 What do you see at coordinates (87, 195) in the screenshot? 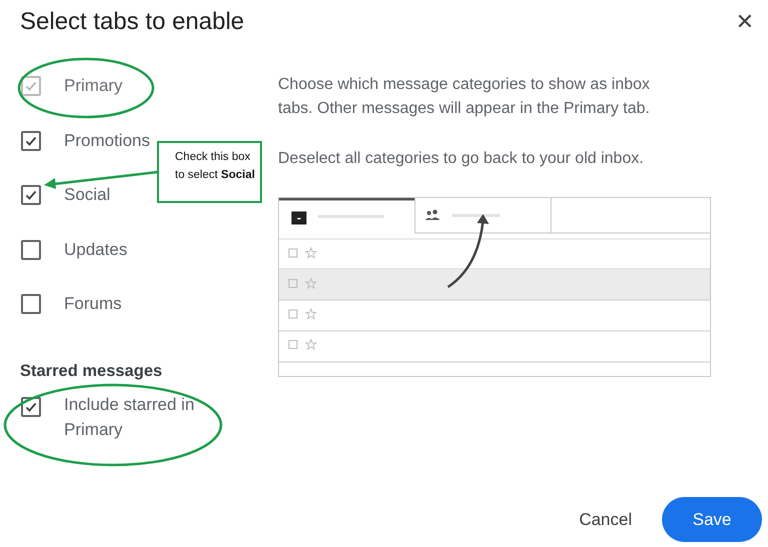
I see `checkbox-label: Social` at bounding box center [87, 195].